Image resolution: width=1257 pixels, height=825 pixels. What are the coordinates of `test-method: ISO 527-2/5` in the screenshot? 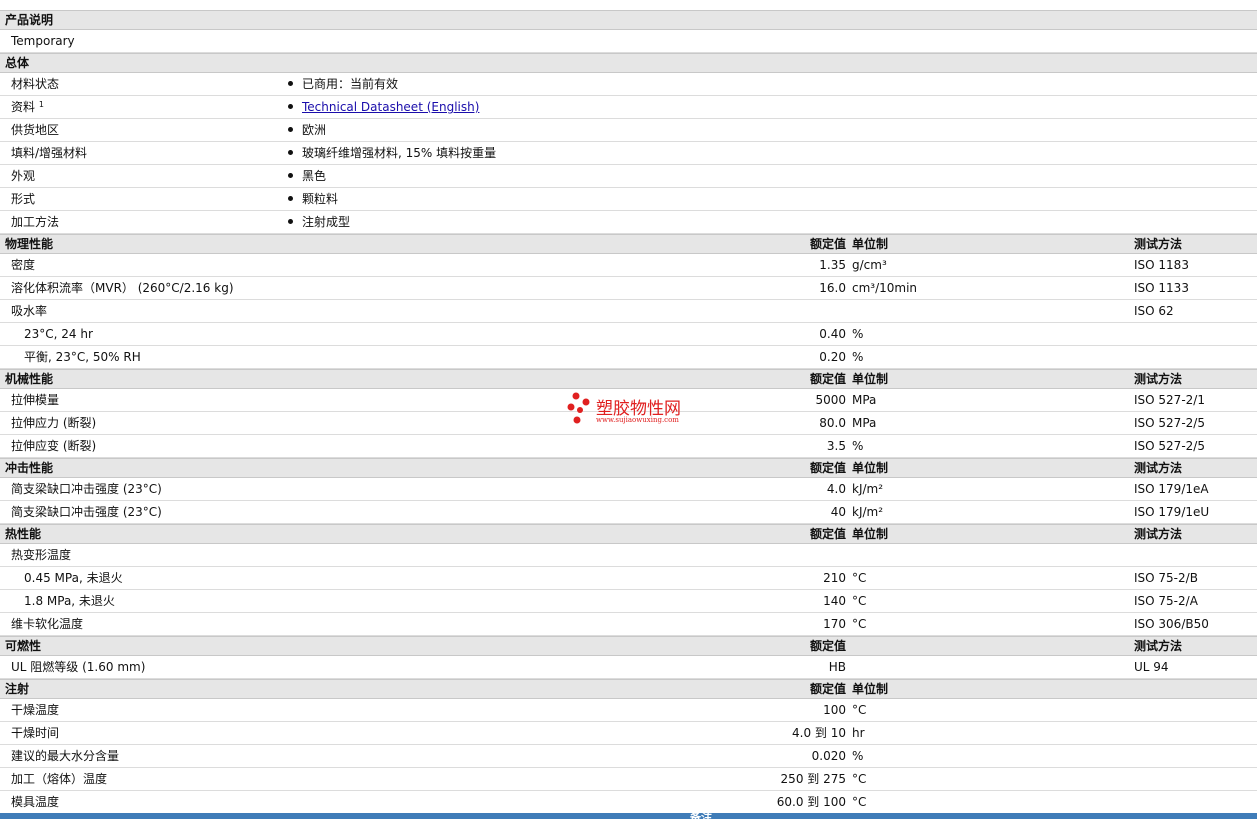 It's located at (1169, 423).